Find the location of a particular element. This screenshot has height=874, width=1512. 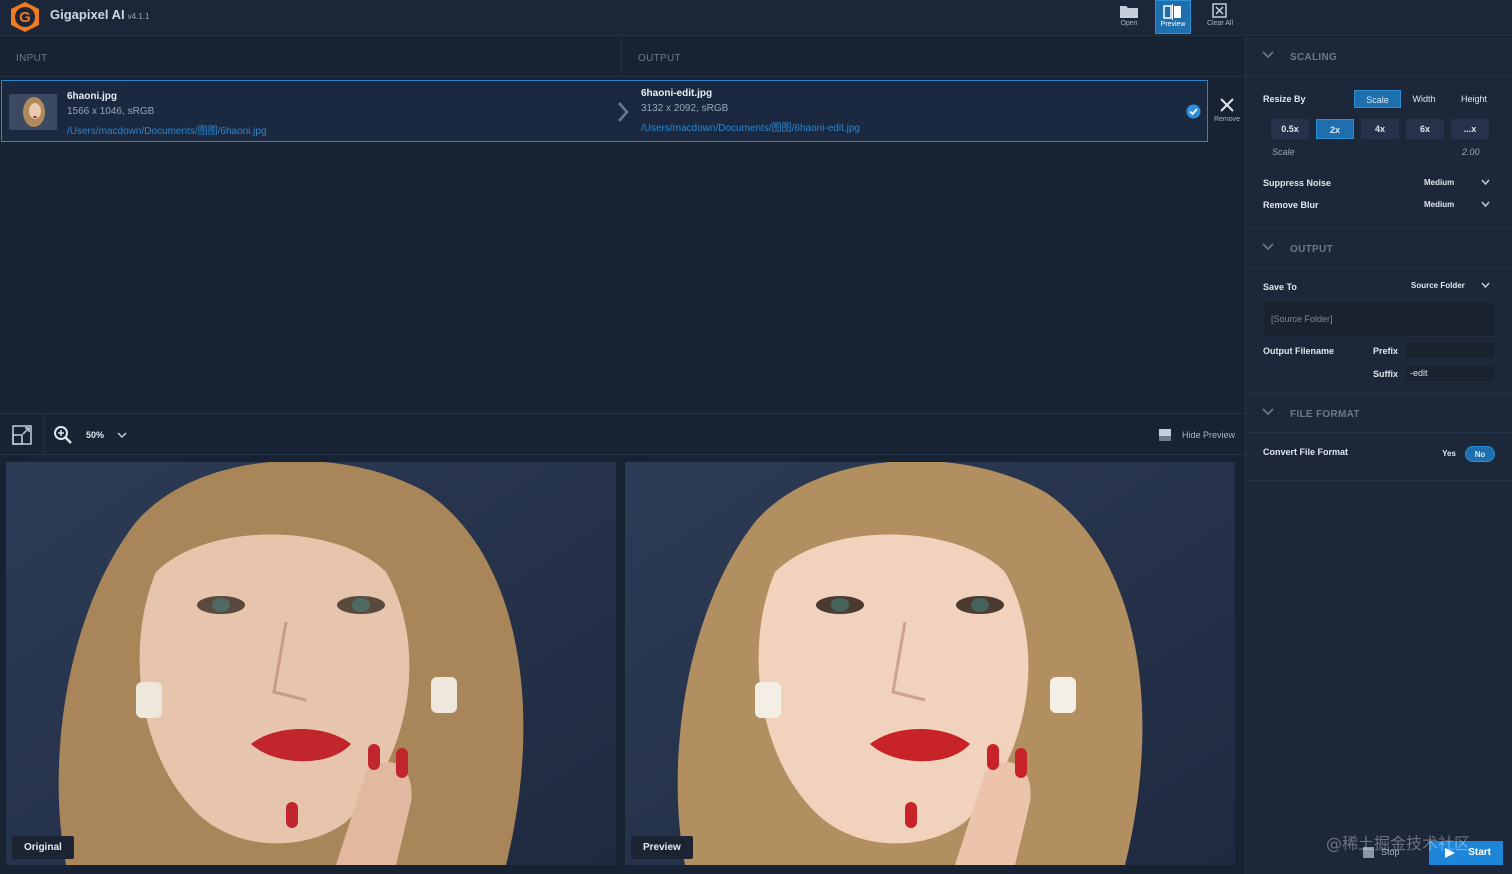

convert-no-option: No is located at coordinates (1480, 454).